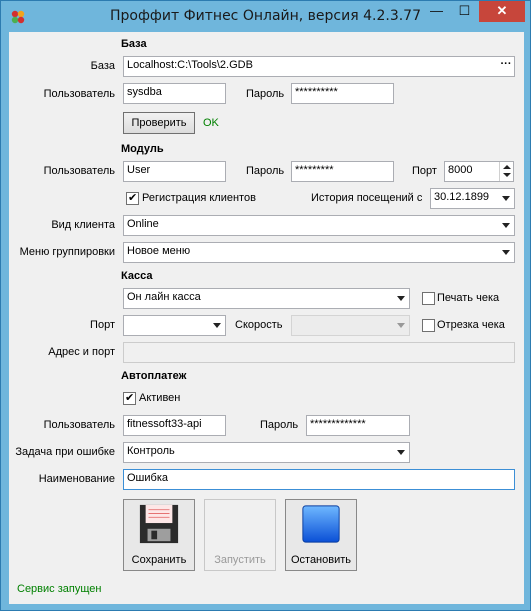  I want to click on autopay-password-field: *************, so click(358, 425).